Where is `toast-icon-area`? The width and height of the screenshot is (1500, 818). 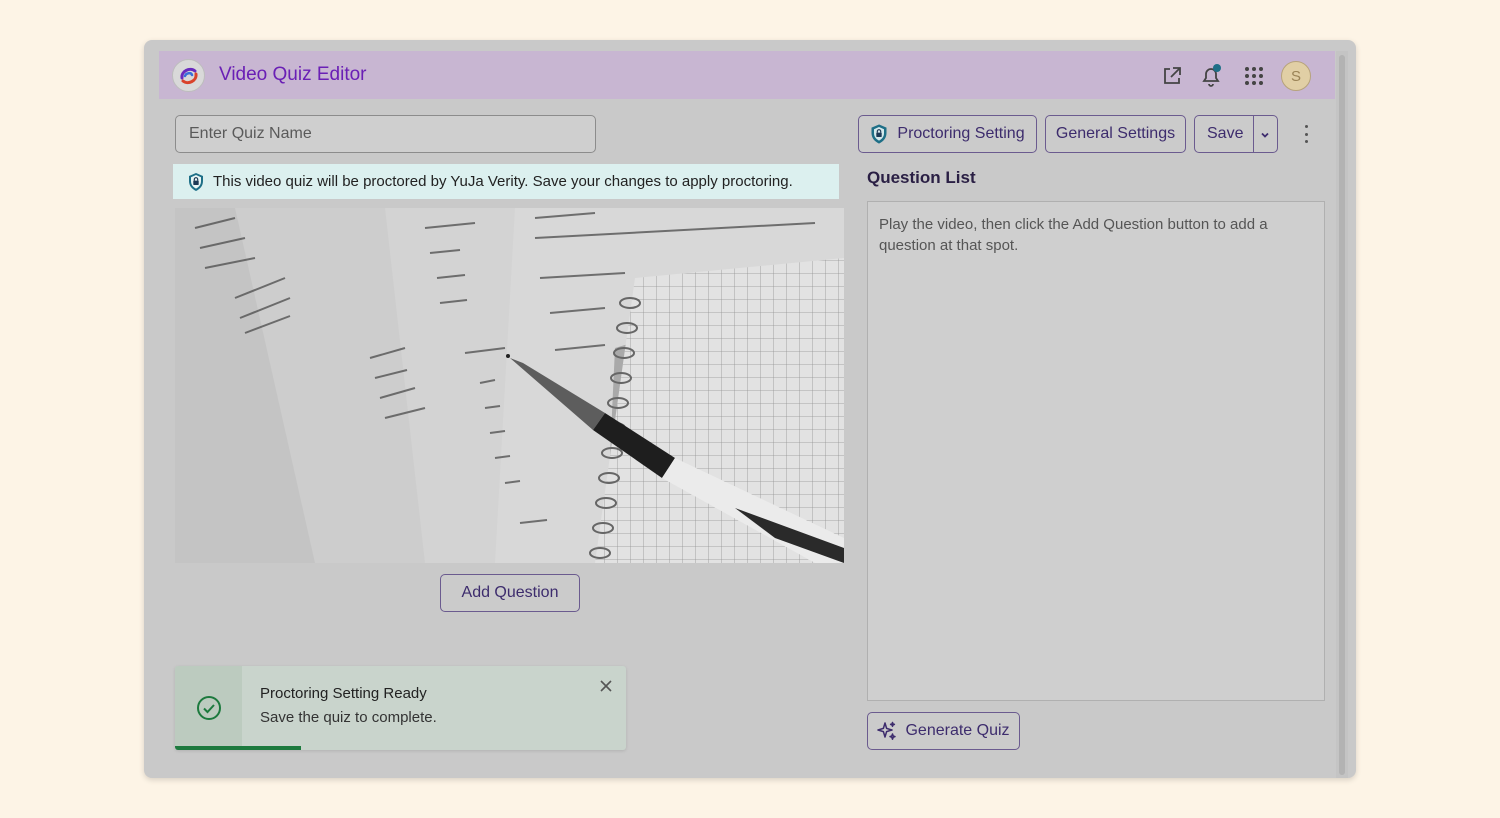 toast-icon-area is located at coordinates (208, 708).